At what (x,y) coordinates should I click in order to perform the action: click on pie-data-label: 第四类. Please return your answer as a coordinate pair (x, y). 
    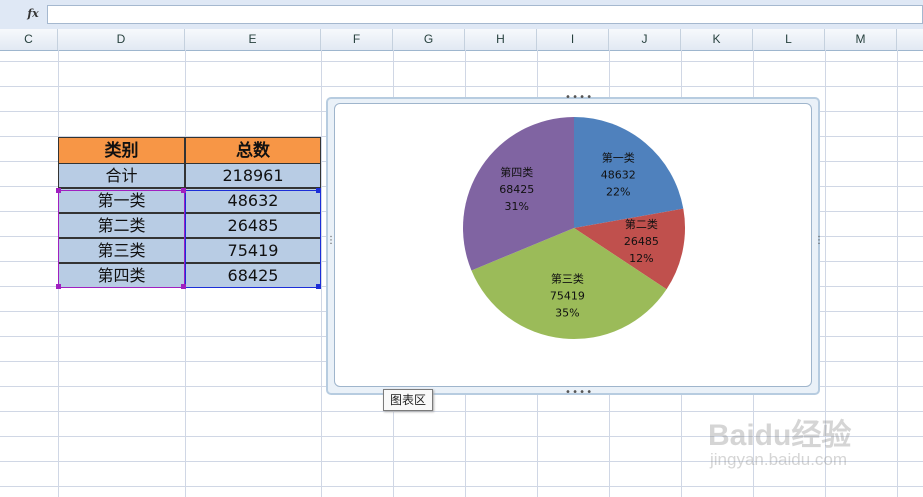
    Looking at the image, I should click on (516, 172).